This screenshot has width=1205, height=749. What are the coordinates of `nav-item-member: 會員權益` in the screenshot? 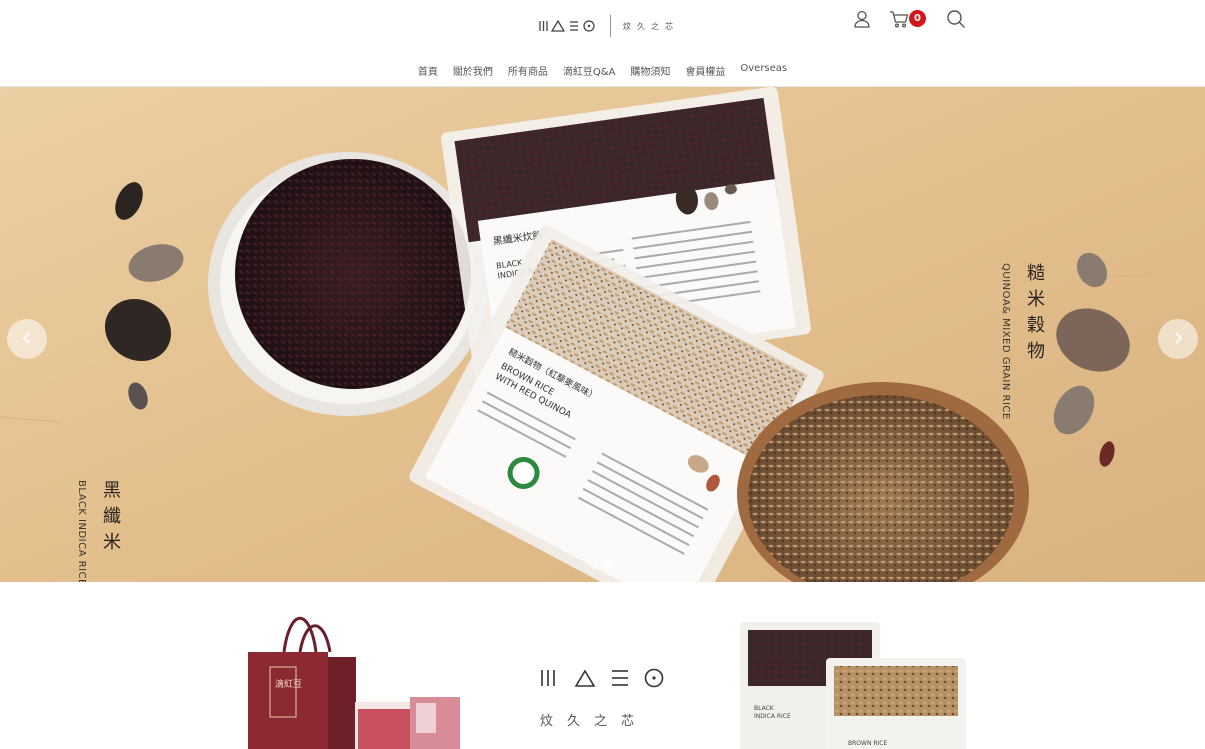 It's located at (705, 70).